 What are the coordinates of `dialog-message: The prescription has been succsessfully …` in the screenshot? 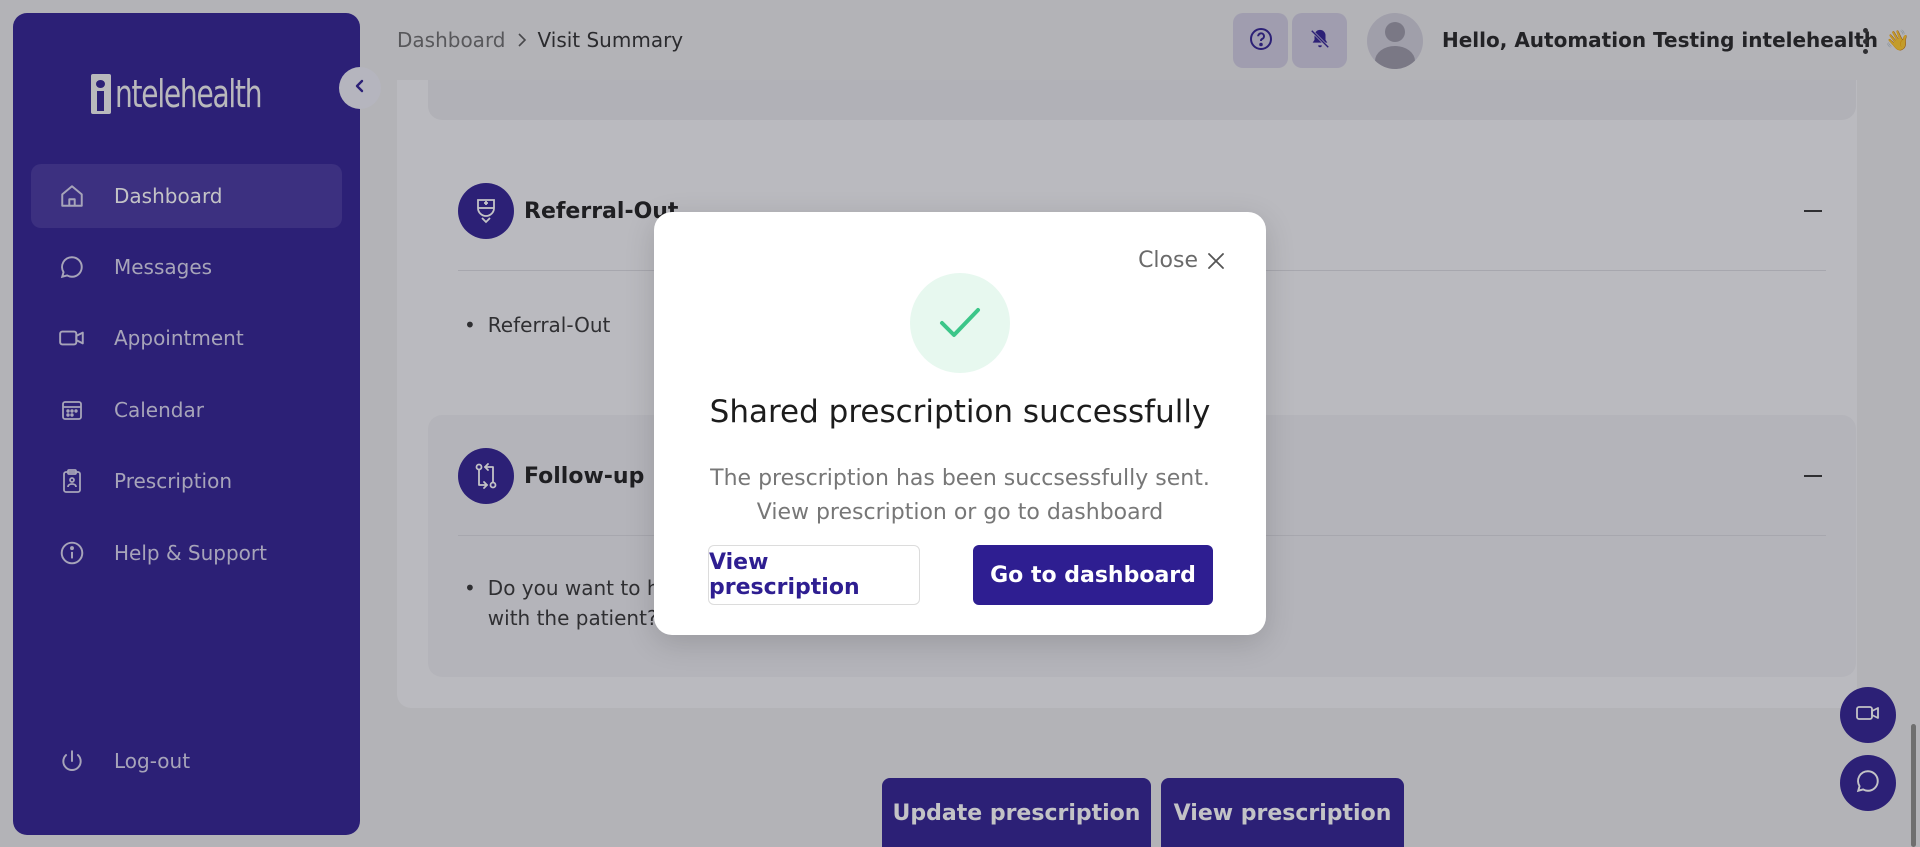 It's located at (960, 495).